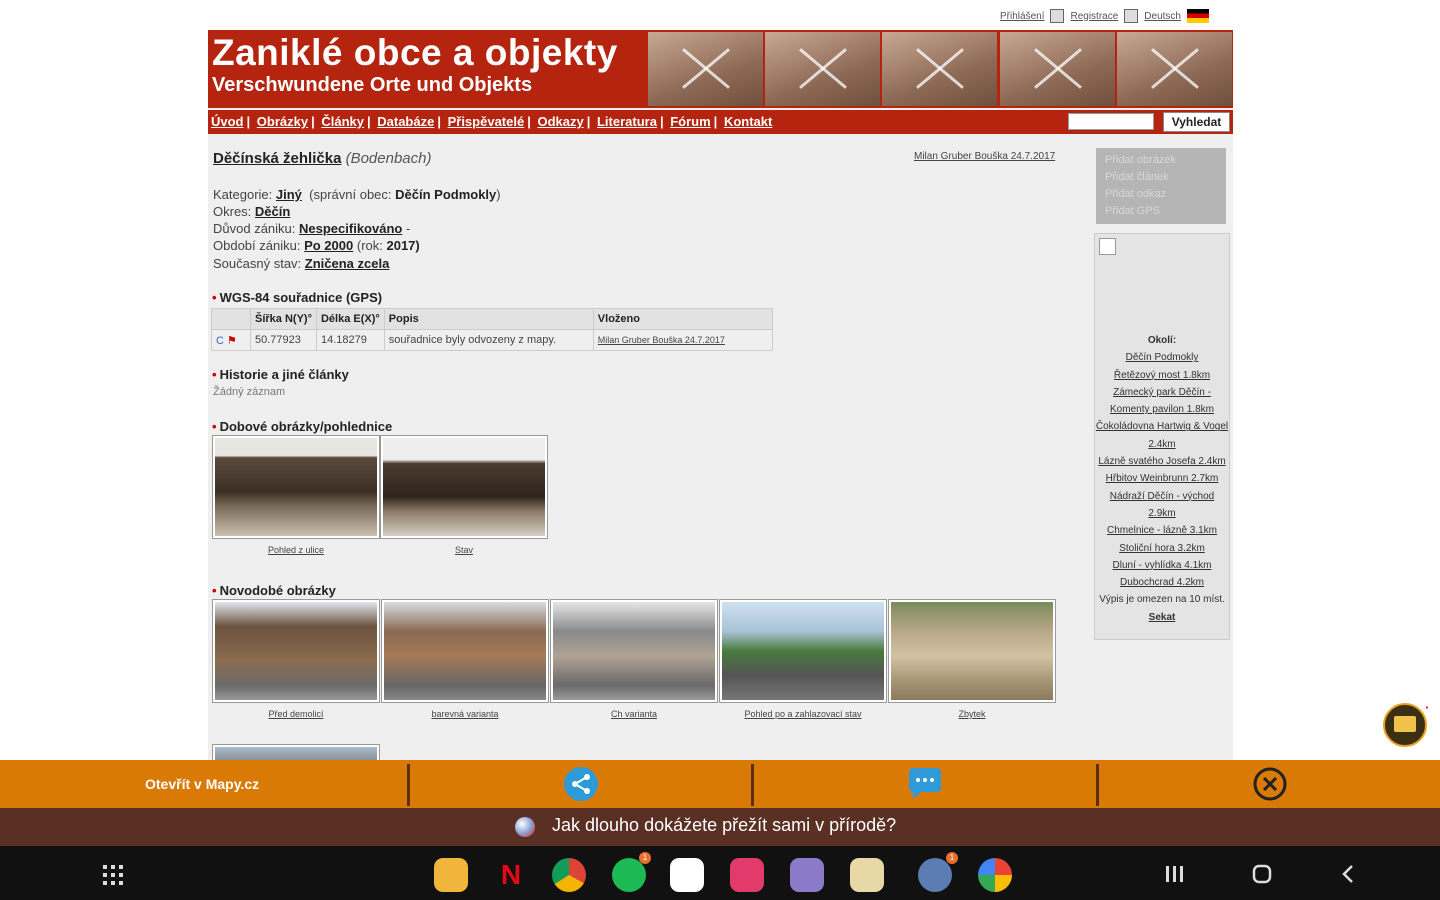 Image resolution: width=1440 pixels, height=900 pixels. I want to click on login-icon, so click(1057, 16).